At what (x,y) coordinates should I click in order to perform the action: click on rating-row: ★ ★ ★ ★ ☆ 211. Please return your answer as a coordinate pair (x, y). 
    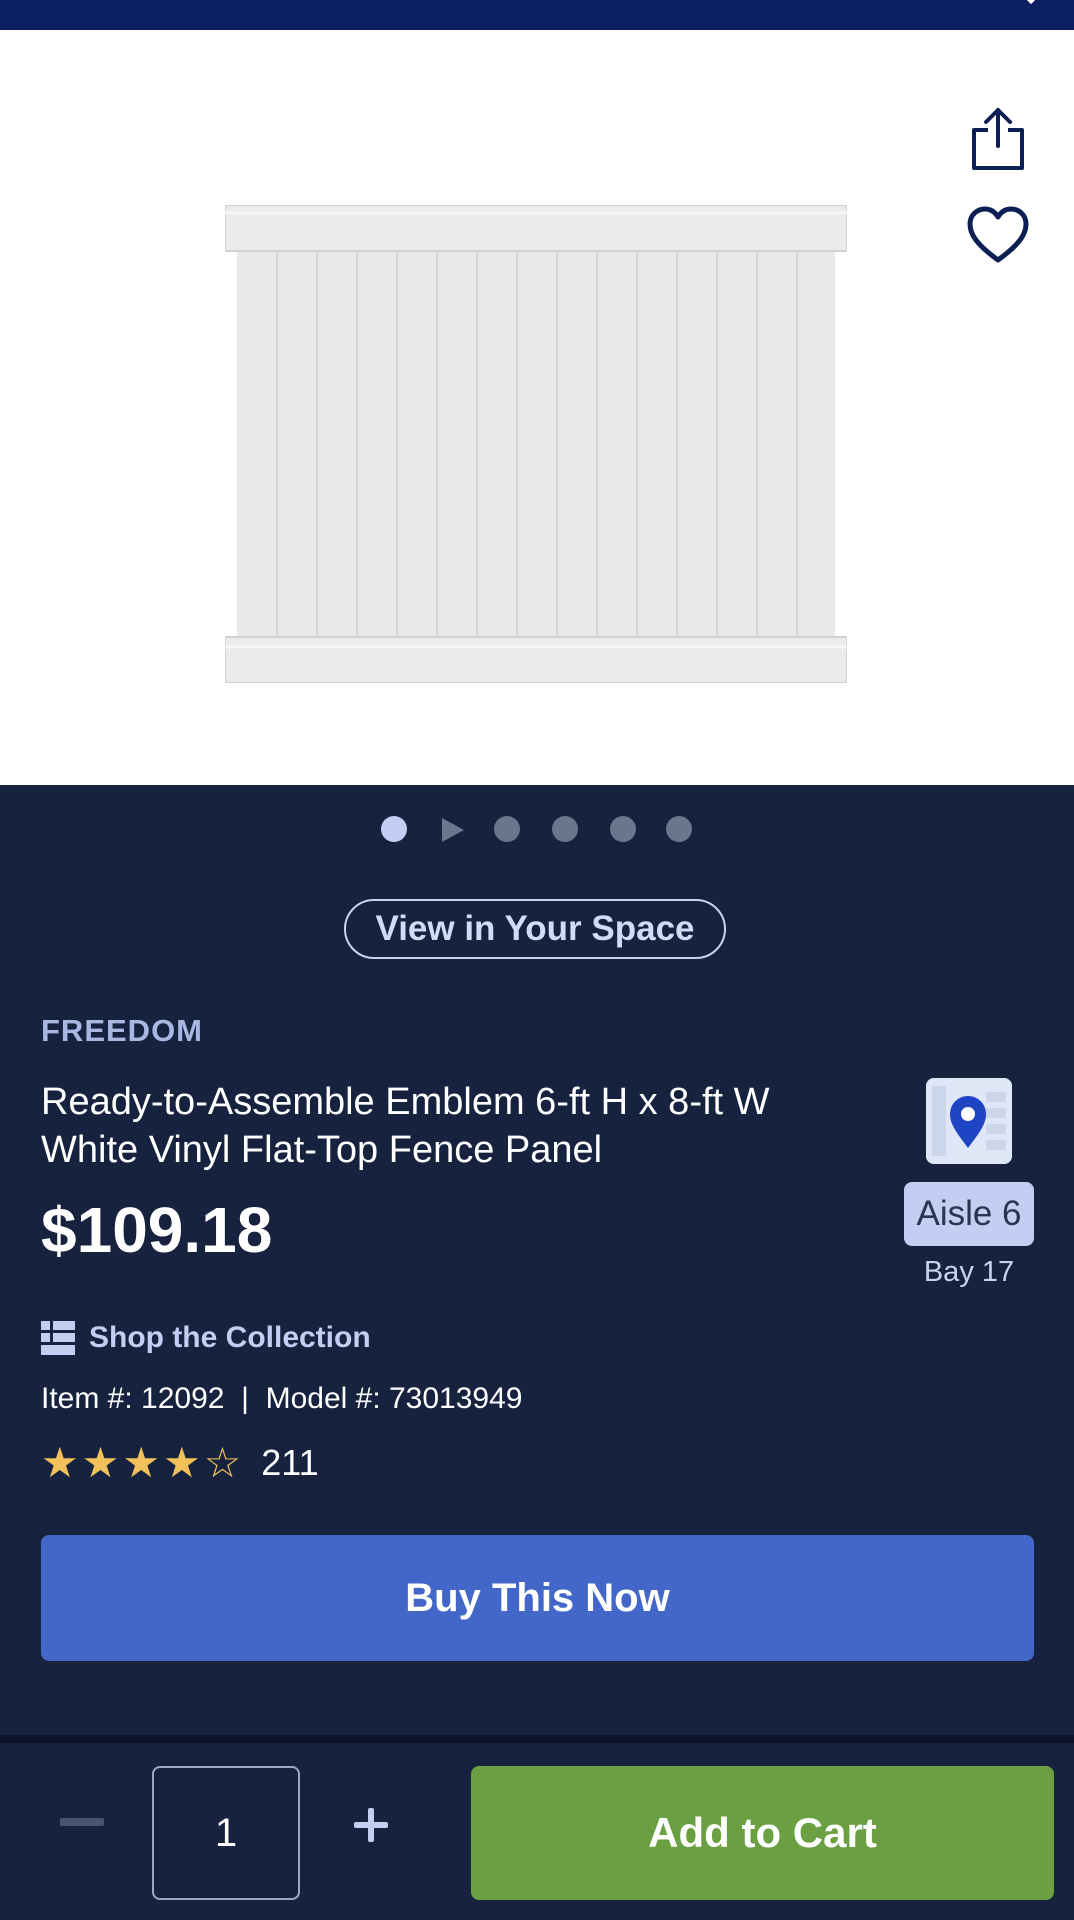
    Looking at the image, I should click on (180, 1463).